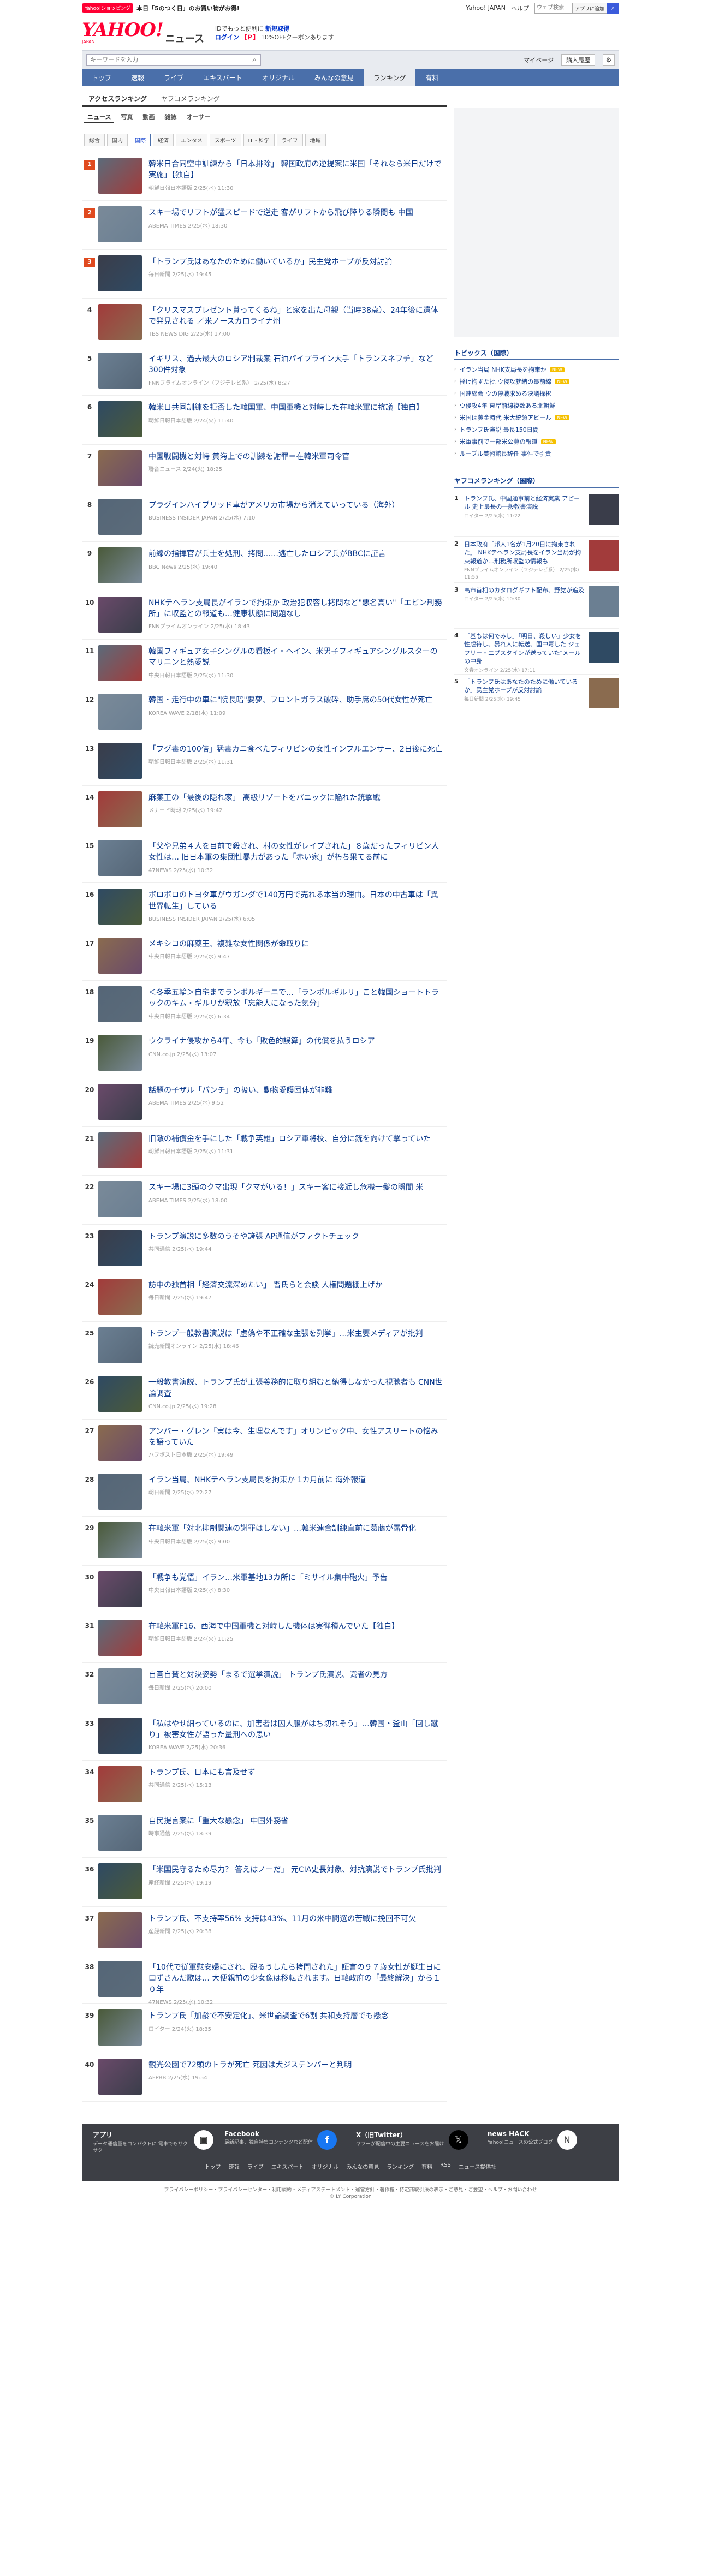  Describe the element at coordinates (282, 1528) in the screenshot. I see `article-title: 在韓米軍「対北抑制関連の謝罪はしない」…韓米連合訓練直前に葛藤が露骨化` at that location.